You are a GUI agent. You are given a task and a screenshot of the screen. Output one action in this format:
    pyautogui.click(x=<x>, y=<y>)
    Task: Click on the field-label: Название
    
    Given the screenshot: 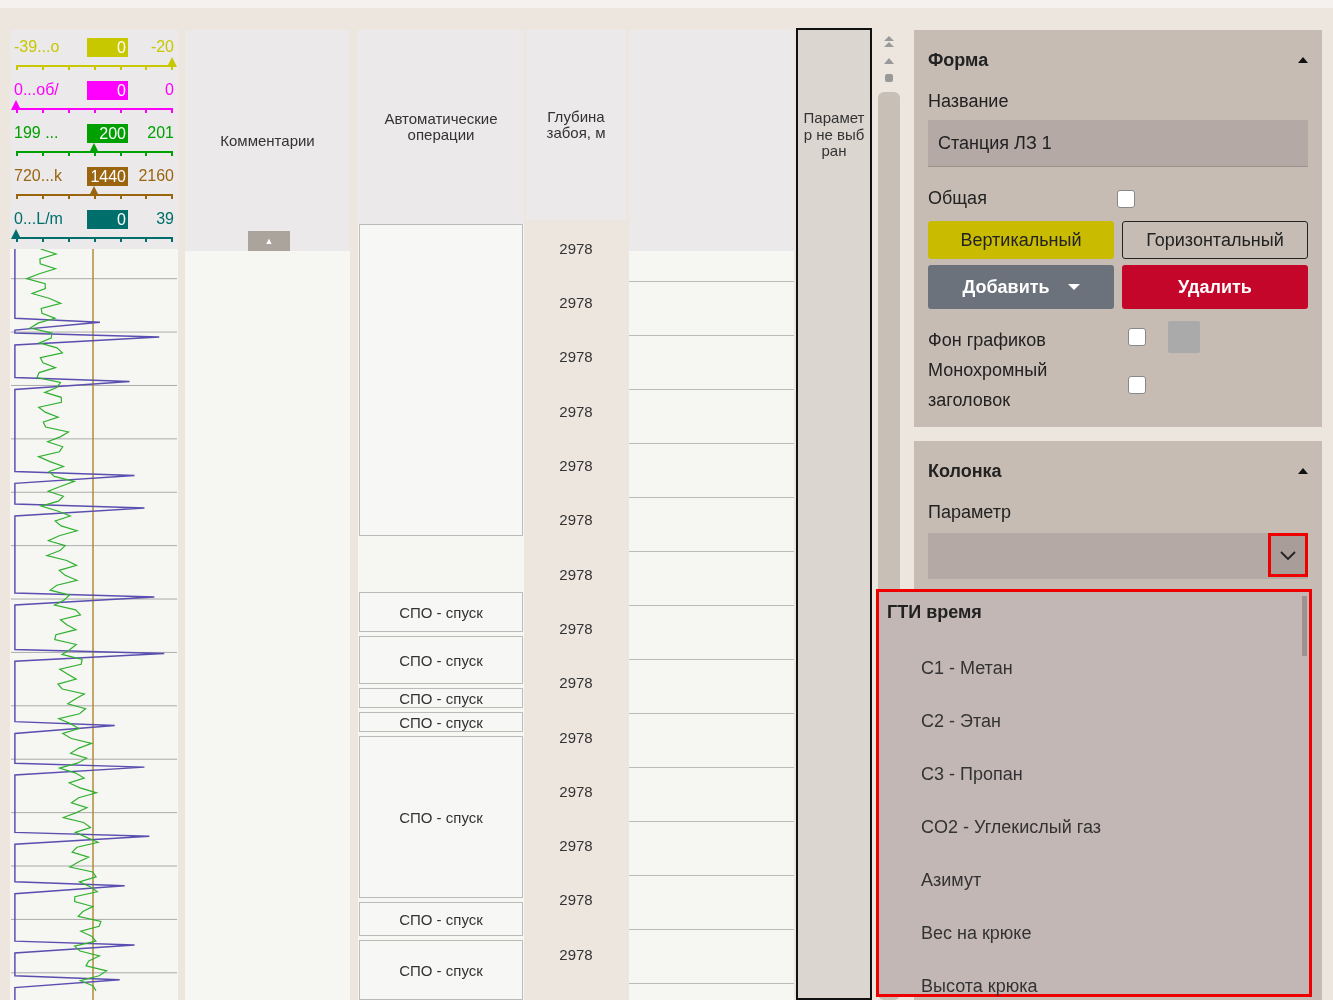 What is the action you would take?
    pyautogui.click(x=969, y=101)
    